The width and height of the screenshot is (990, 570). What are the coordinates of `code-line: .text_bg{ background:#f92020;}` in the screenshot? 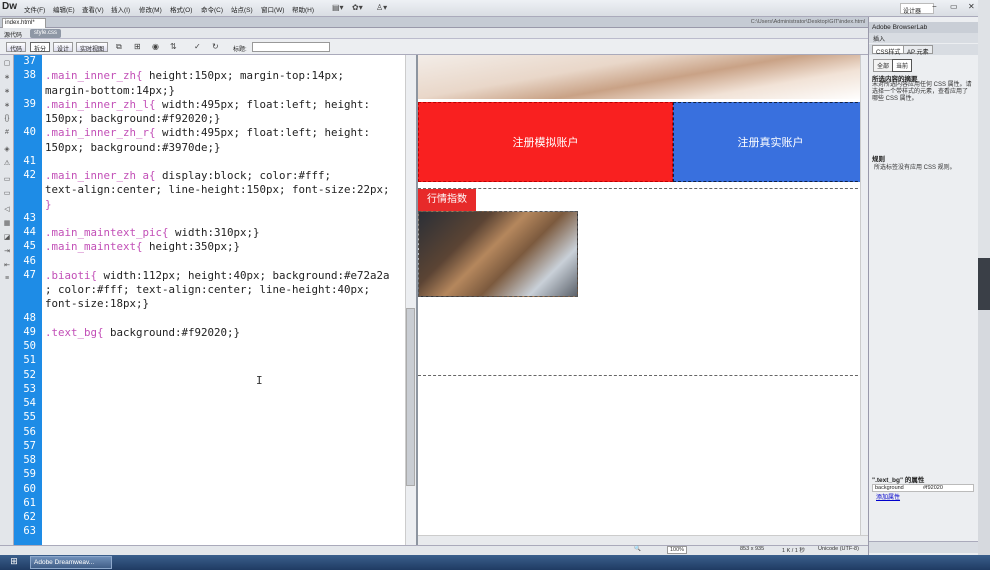 It's located at (142, 332).